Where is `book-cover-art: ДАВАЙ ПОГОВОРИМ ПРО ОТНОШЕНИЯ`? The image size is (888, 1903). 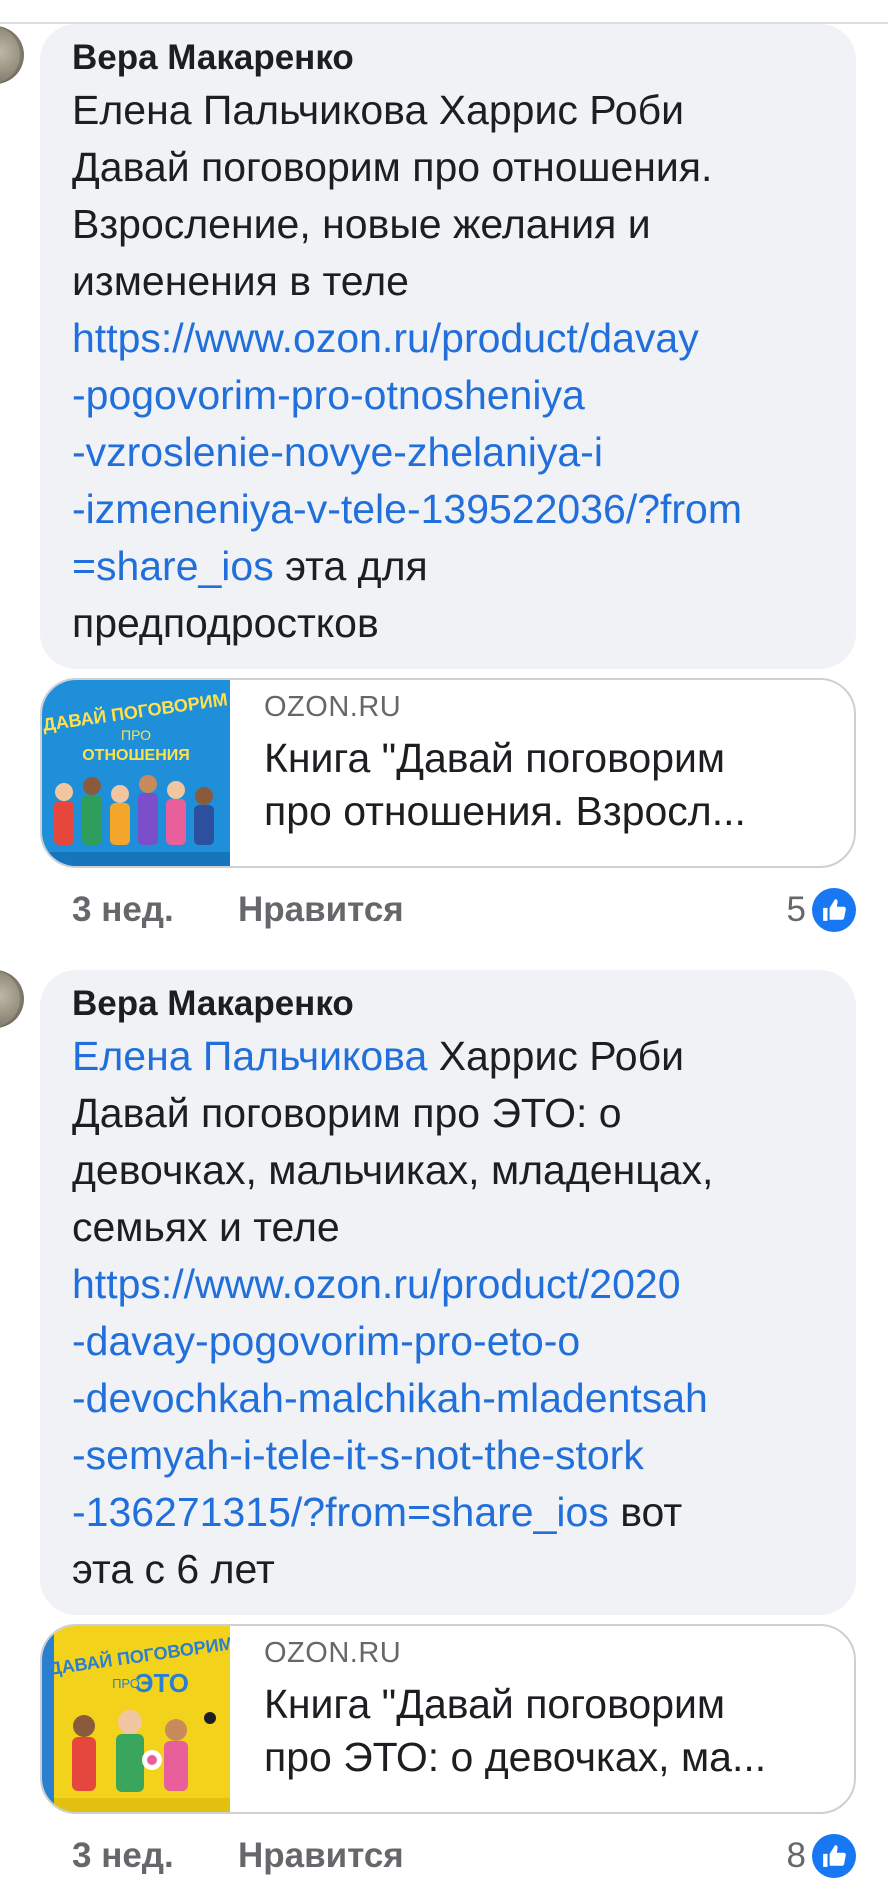
book-cover-art: ДАВАЙ ПОГОВОРИМ ПРО ОТНОШЕНИЯ is located at coordinates (136, 773).